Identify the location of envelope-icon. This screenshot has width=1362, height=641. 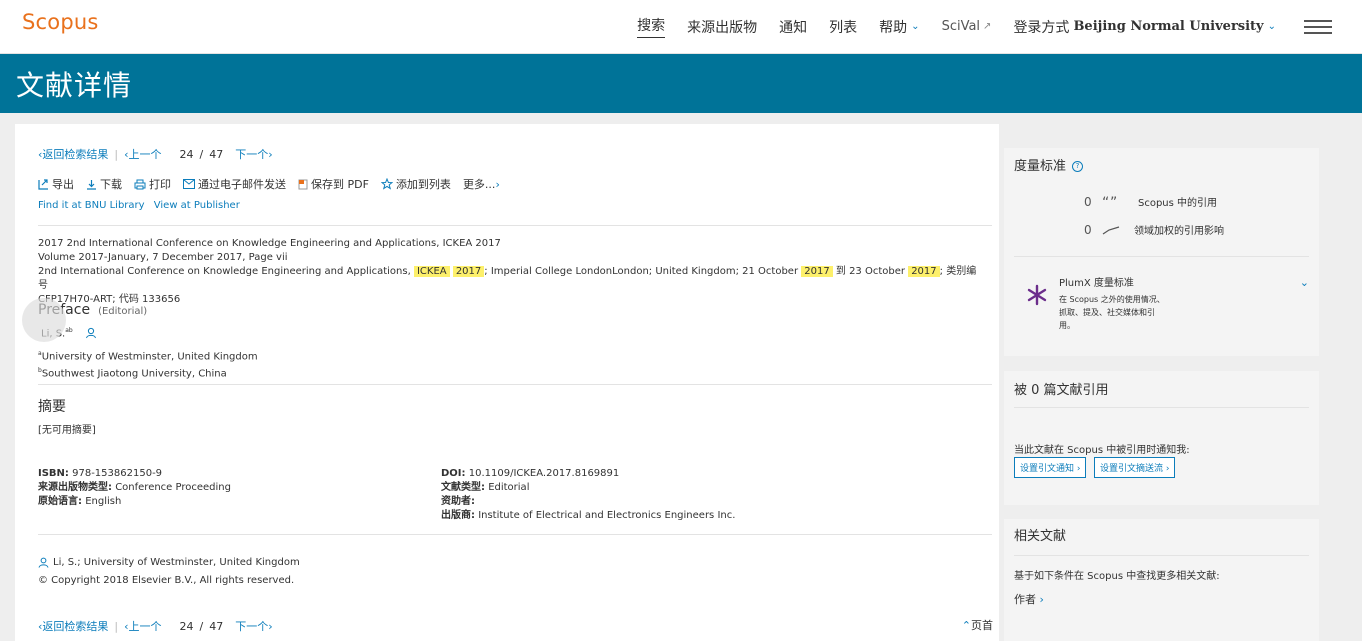
(189, 184).